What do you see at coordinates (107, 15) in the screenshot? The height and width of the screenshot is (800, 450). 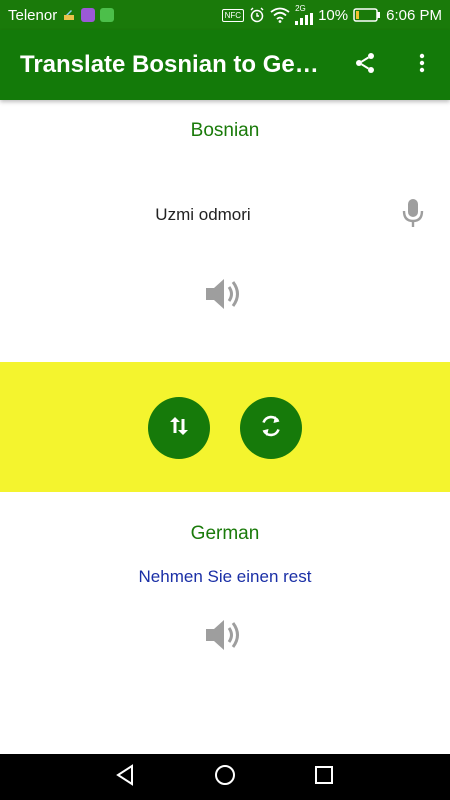 I see `download-icon` at bounding box center [107, 15].